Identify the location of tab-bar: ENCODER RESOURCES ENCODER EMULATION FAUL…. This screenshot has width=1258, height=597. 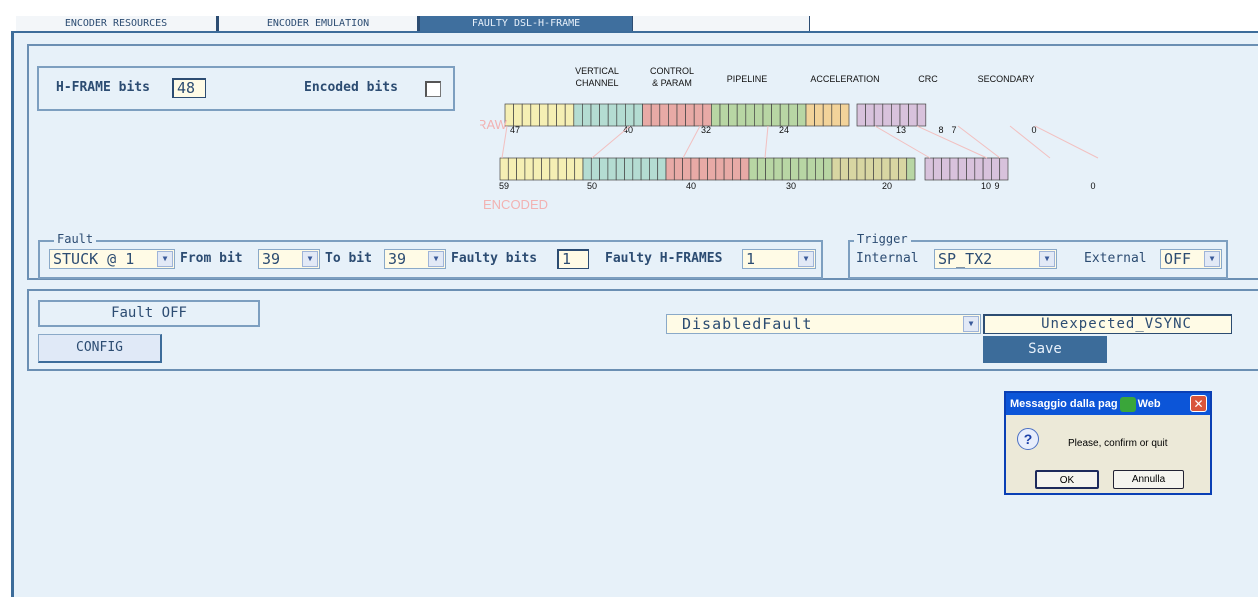
(413, 23).